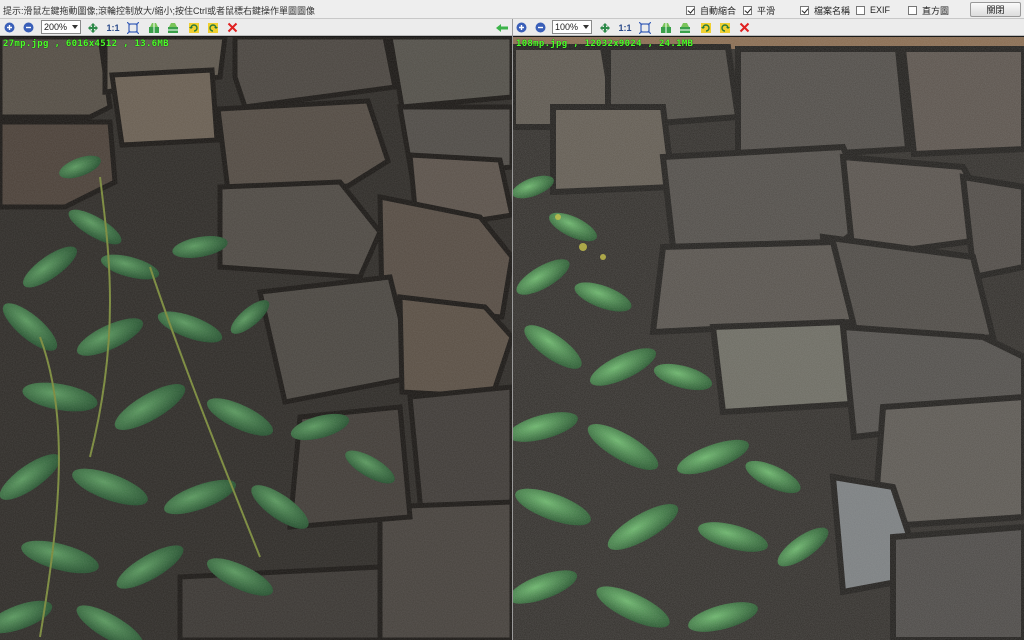  I want to click on left-image-info: 27mp.jpg , 6016x4512 , 13.6MB, so click(86, 44).